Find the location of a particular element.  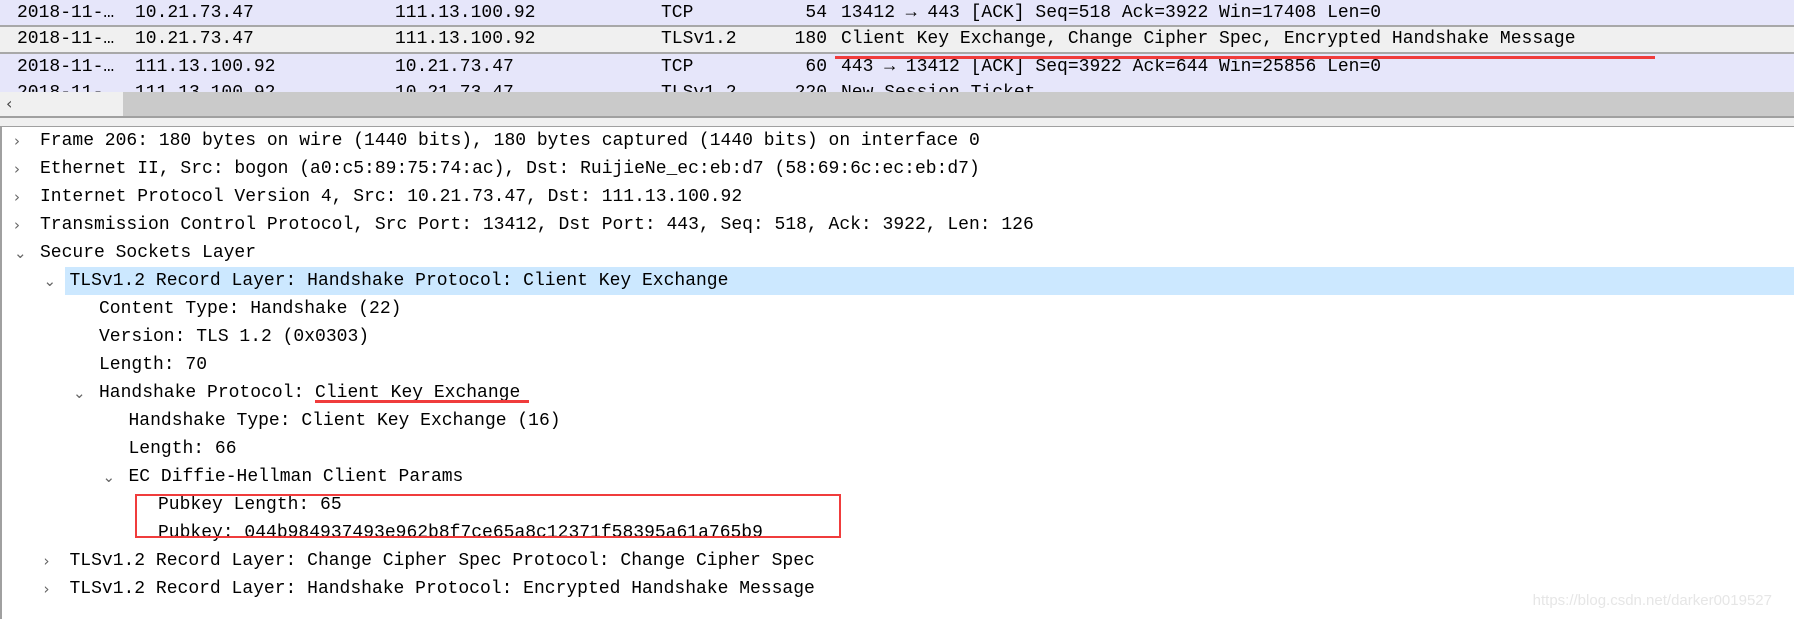

detail-line: Content Type: Handshake (22) is located at coordinates (898, 309).